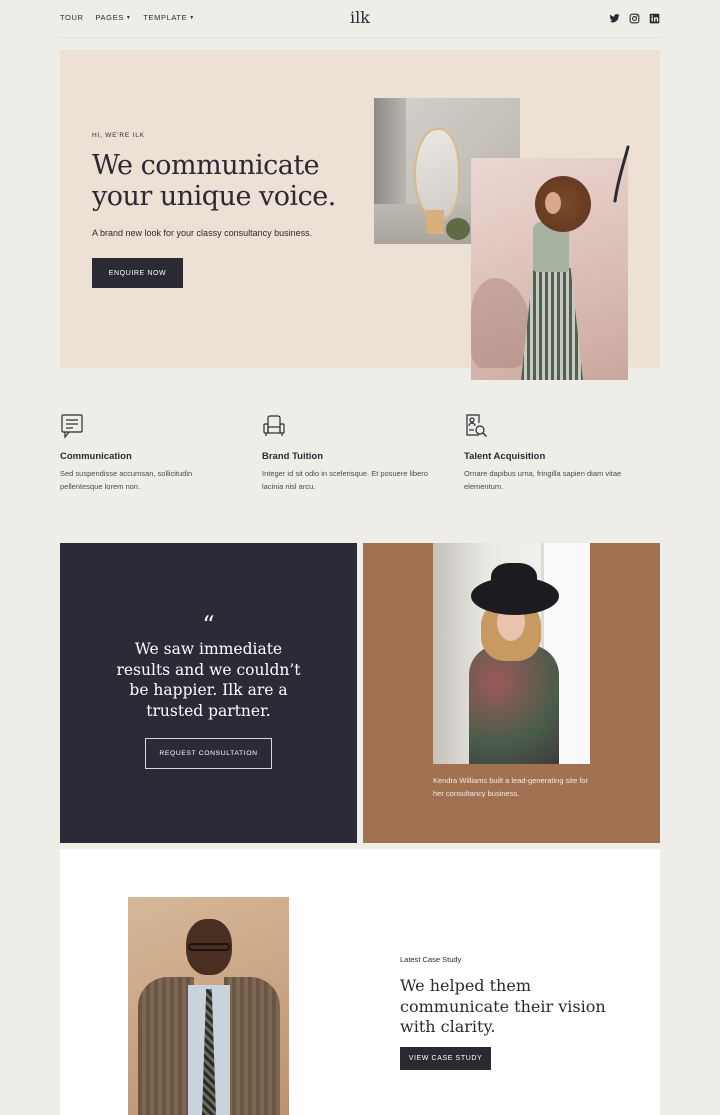 This screenshot has height=1115, width=720. I want to click on brush-stroke-decoration, so click(621, 174).